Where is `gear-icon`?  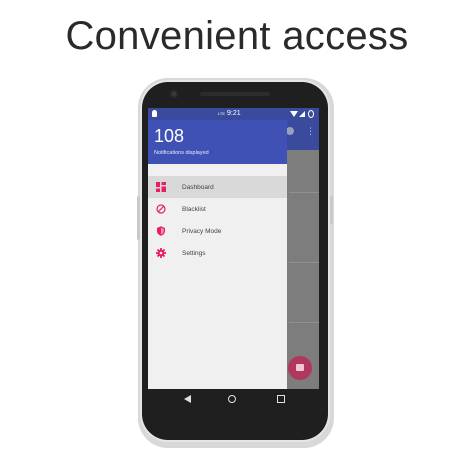 gear-icon is located at coordinates (161, 253).